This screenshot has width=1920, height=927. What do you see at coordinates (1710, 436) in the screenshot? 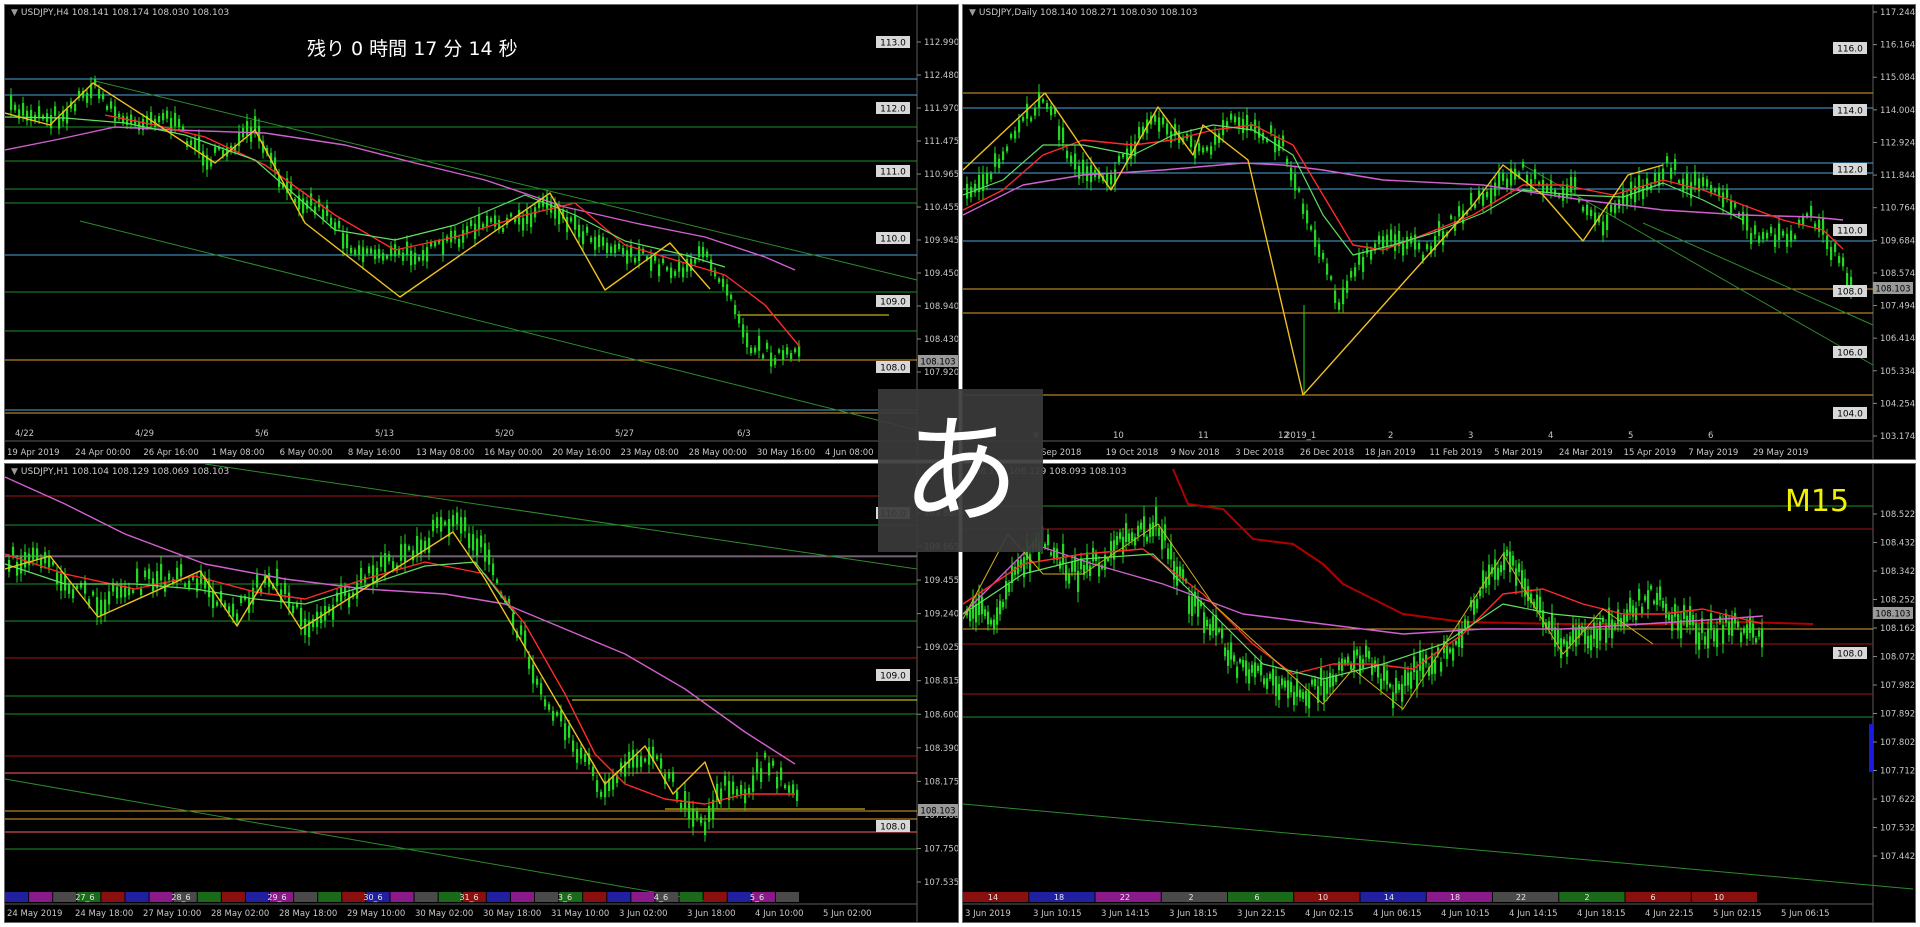
I see `period-label: 6` at bounding box center [1710, 436].